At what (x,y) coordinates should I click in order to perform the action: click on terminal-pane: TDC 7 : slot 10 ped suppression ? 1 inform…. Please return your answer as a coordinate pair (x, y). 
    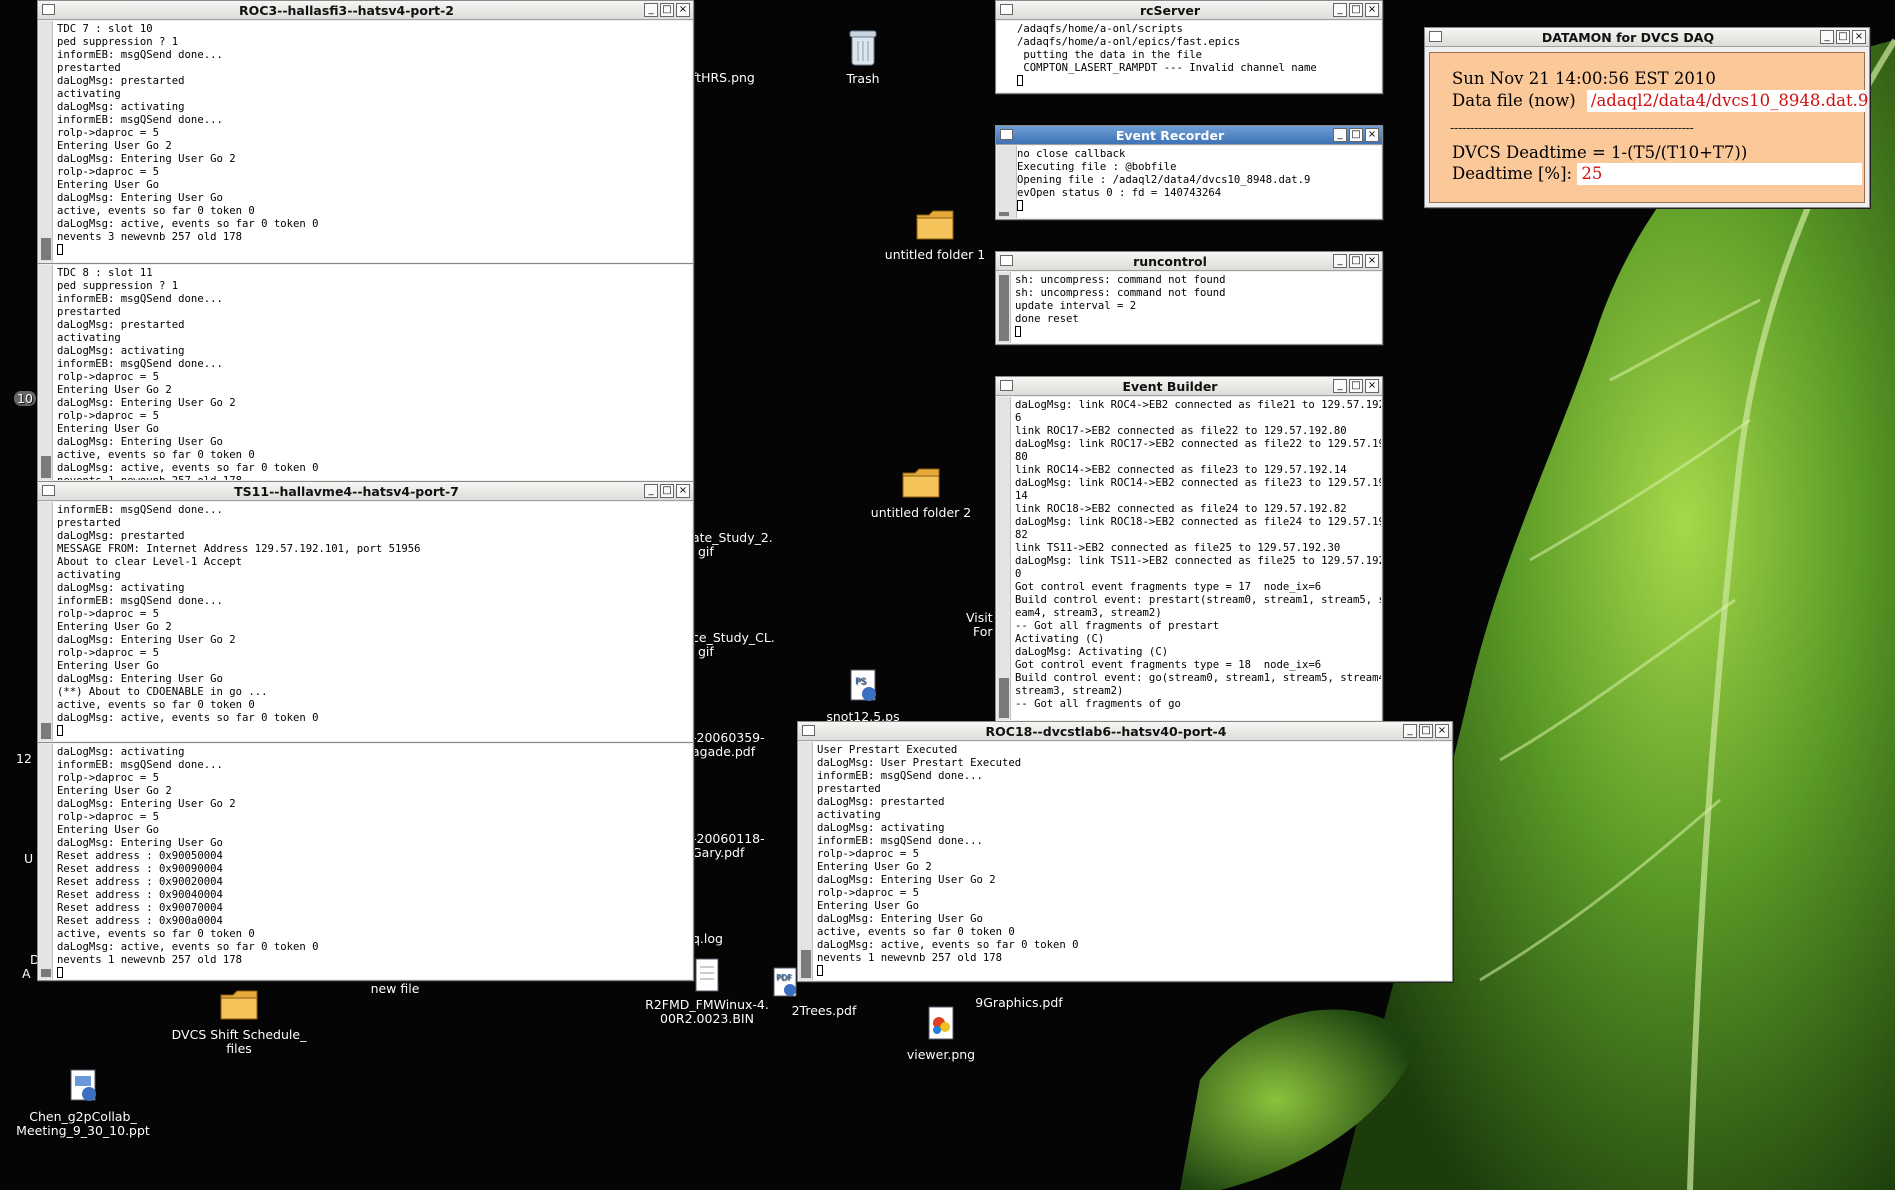
    Looking at the image, I should click on (365, 141).